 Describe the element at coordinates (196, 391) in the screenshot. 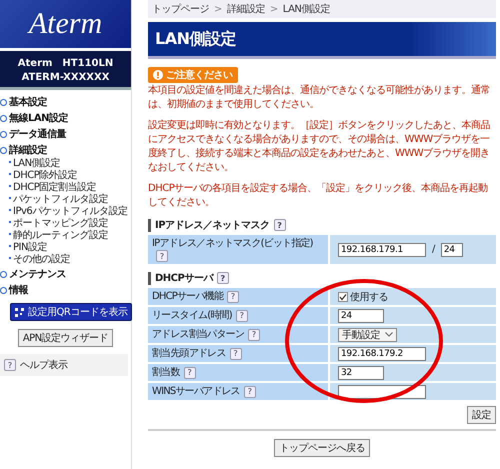

I see `field-label: WINSサーバアドレス` at that location.